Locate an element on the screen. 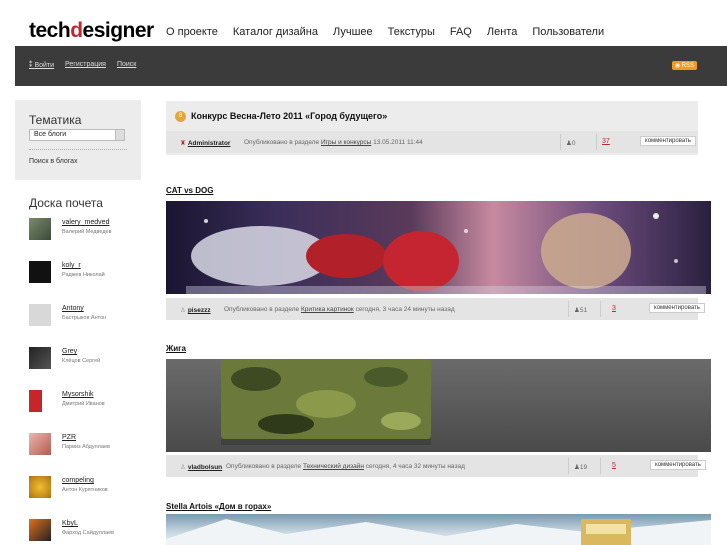 This screenshot has height=545, width=727. votes-count: 51 is located at coordinates (583, 310).